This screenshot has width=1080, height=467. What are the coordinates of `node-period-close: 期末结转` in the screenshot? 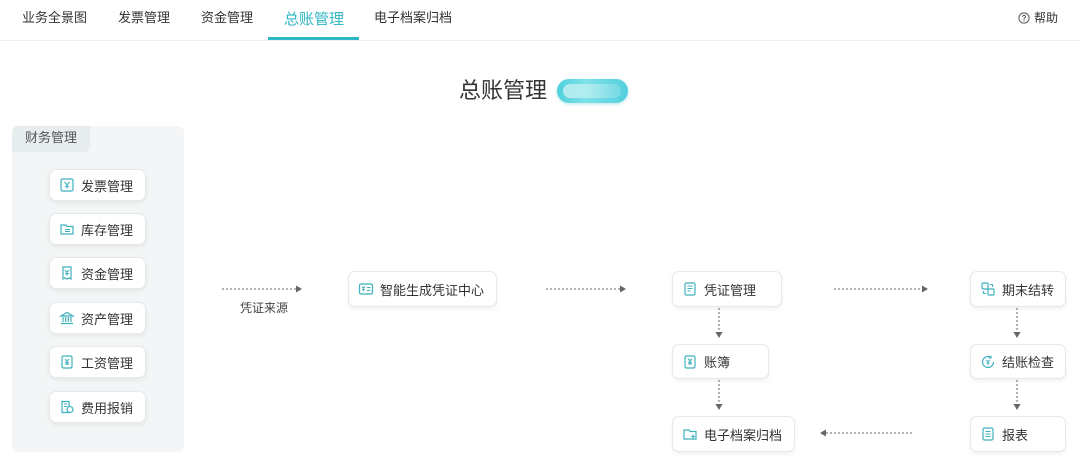 It's located at (1018, 289).